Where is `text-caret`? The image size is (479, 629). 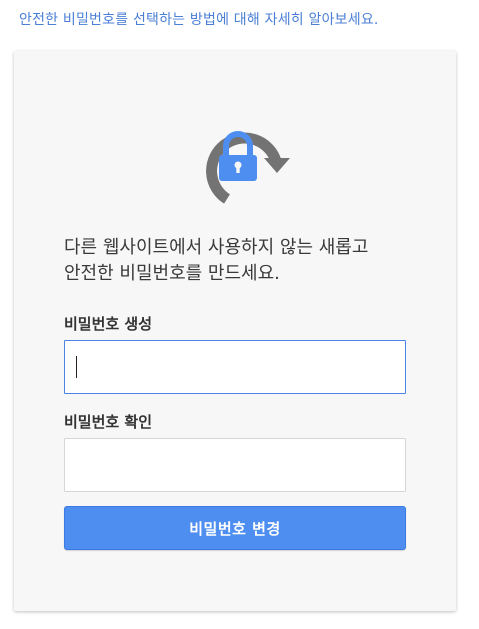 text-caret is located at coordinates (76, 367).